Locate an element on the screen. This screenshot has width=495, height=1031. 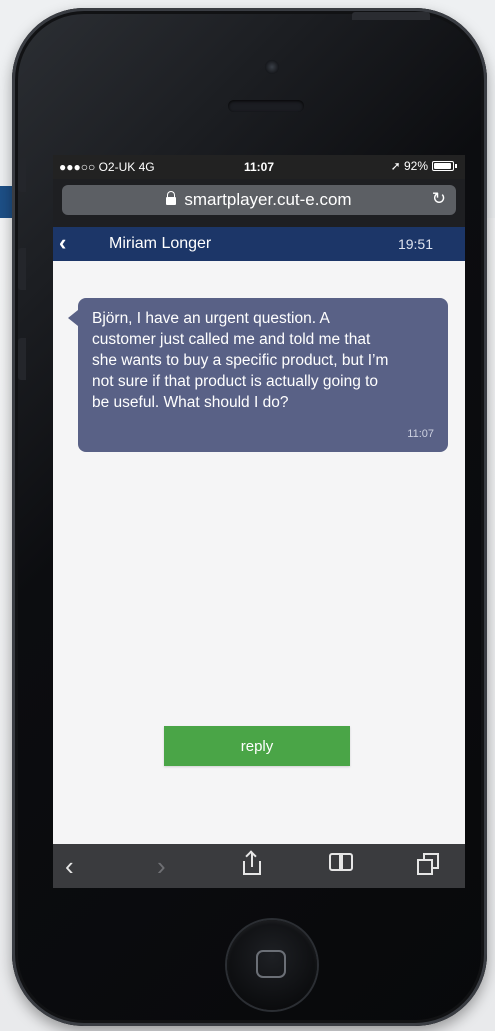
battery-percent: ➚ 92% is located at coordinates (409, 166).